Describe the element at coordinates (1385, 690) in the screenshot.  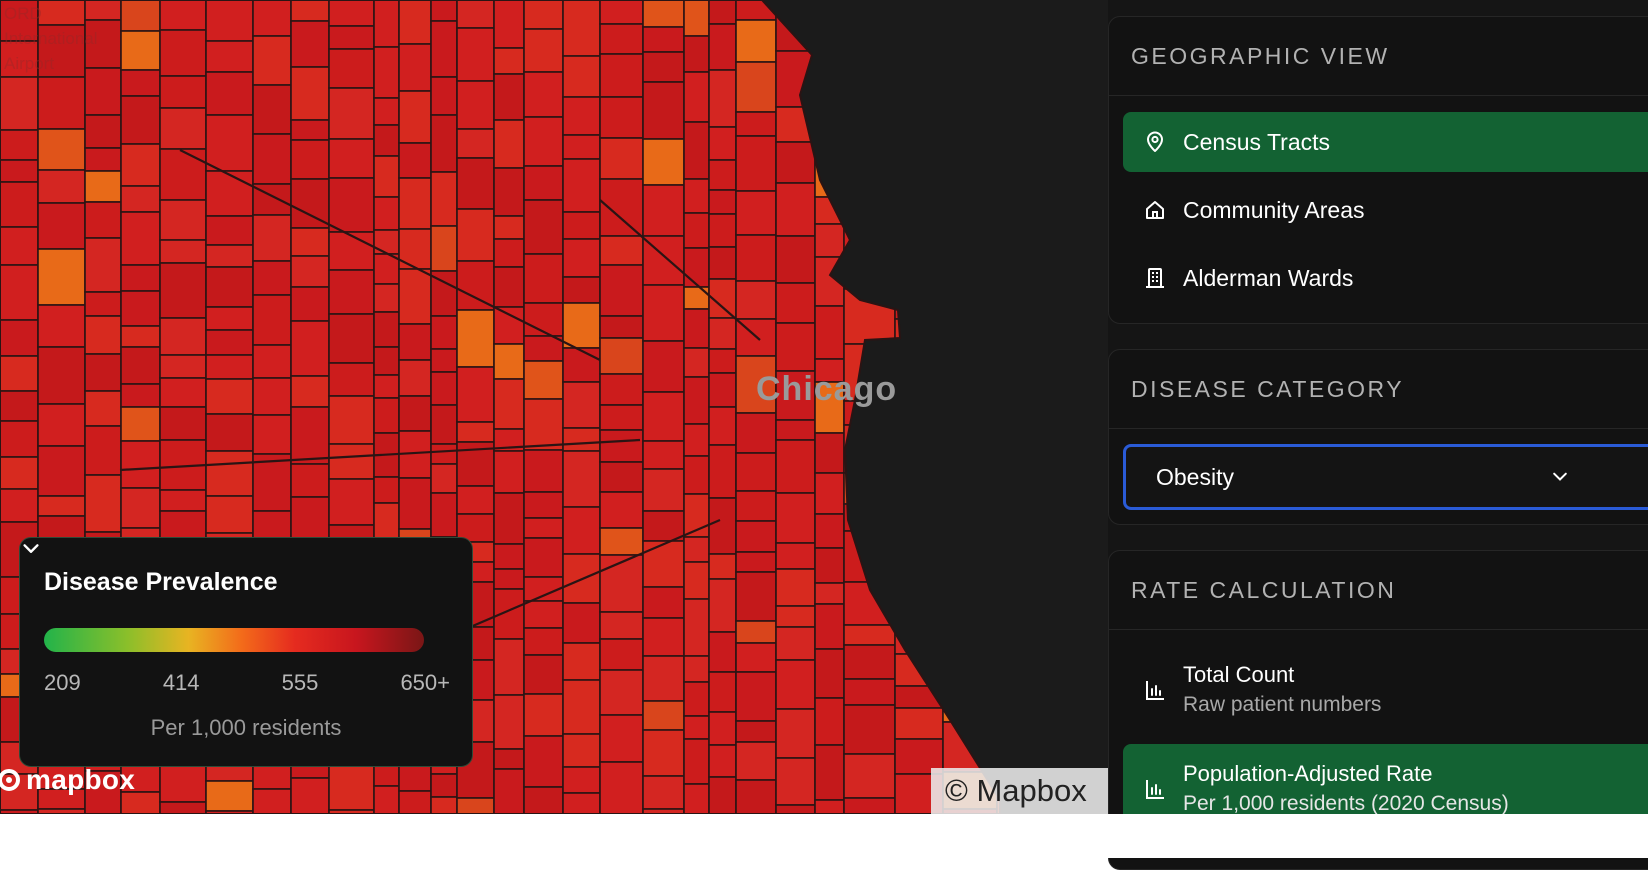
I see `option-total-count: Total Count Raw patient numbers` at that location.